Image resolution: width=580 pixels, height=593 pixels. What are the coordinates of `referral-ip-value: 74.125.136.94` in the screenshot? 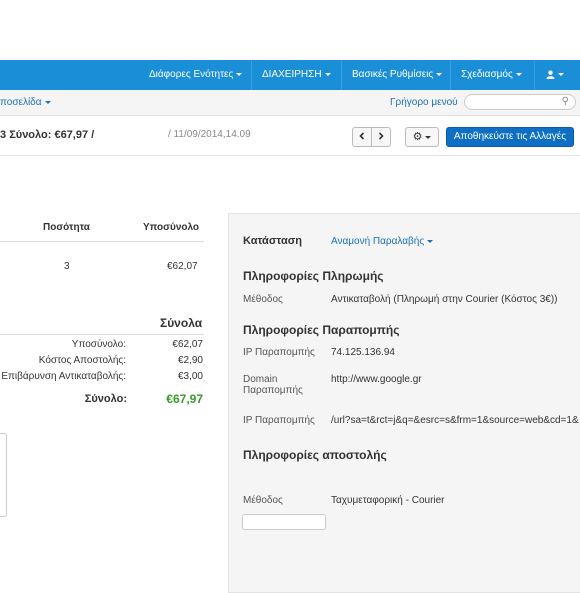 It's located at (363, 352).